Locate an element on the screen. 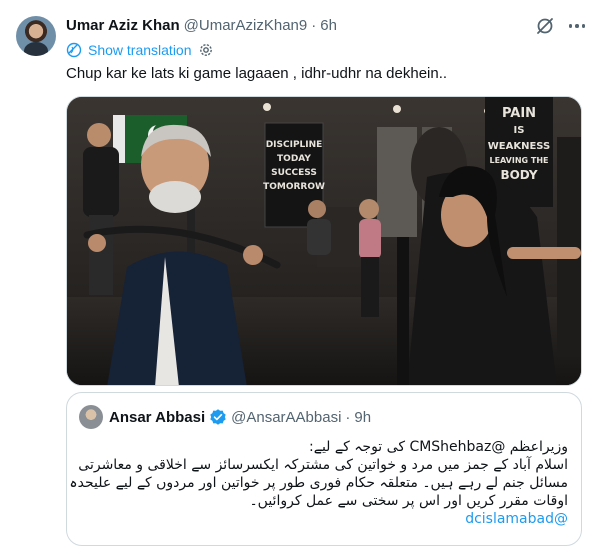  gear-icon is located at coordinates (206, 50).